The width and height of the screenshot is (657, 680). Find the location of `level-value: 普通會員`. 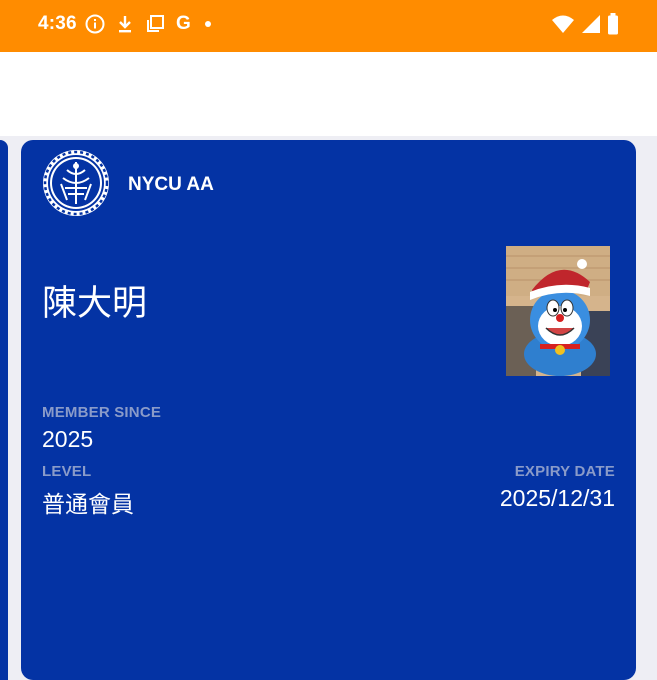

level-value: 普通會員 is located at coordinates (88, 504).